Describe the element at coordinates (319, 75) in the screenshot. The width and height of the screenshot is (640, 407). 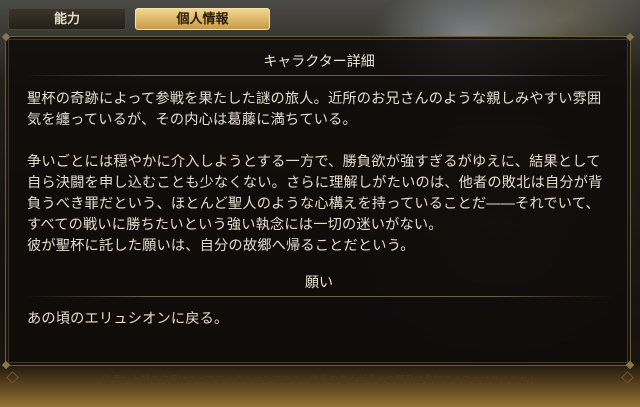
I see `heading-divider` at that location.